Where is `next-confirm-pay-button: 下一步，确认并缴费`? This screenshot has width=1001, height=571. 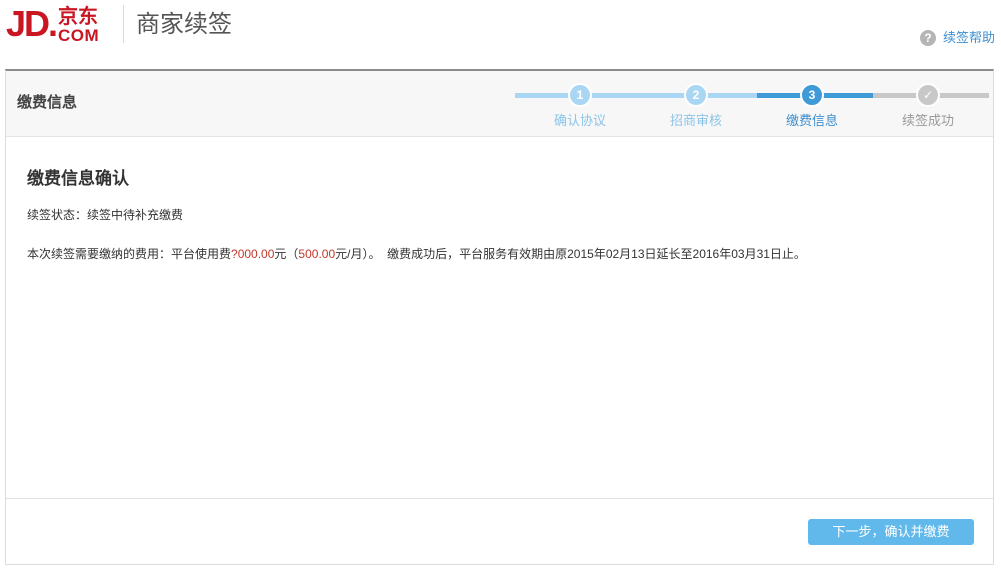 next-confirm-pay-button: 下一步，确认并缴费 is located at coordinates (891, 532).